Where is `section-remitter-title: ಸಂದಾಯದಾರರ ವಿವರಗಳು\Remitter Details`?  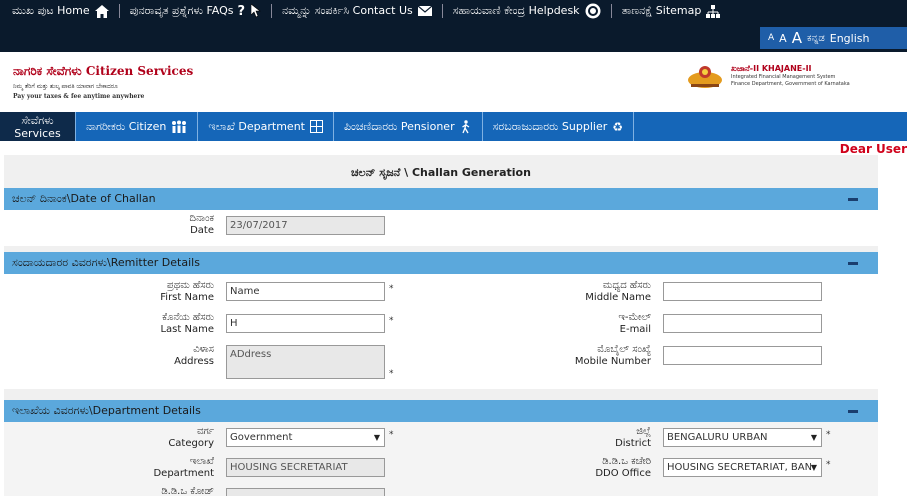
section-remitter-title: ಸಂದಾಯದಾರರ ವಿವರಗಳು\Remitter Details is located at coordinates (106, 262).